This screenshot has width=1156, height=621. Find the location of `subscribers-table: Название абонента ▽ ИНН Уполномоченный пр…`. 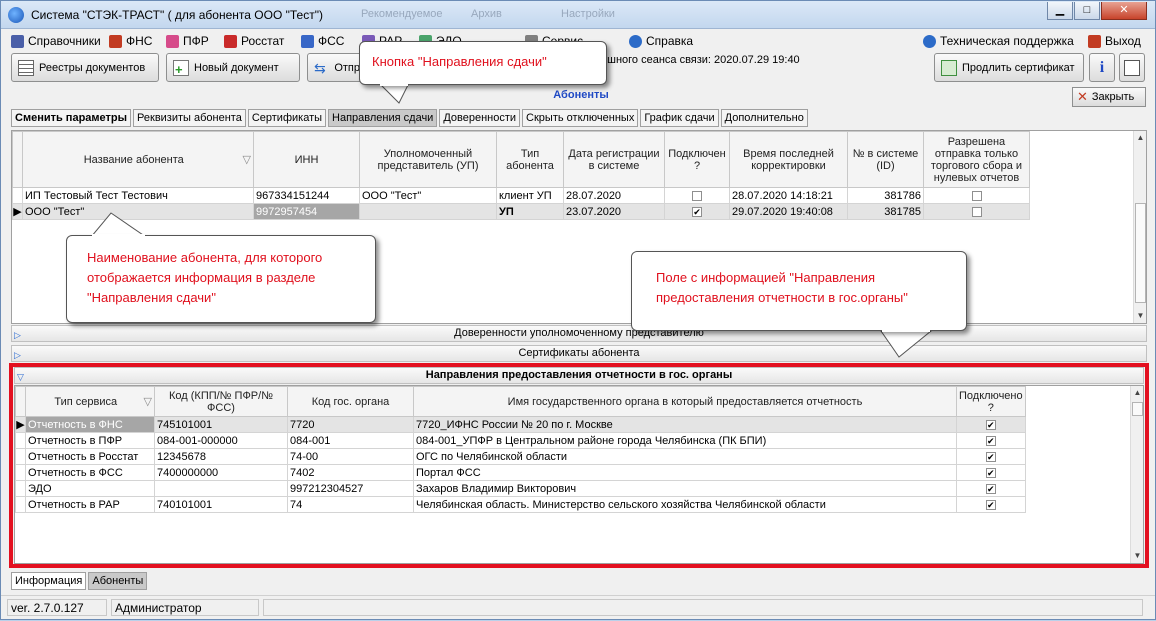

subscribers-table: Название абонента ▽ ИНН Уполномоченный пр… is located at coordinates (521, 175).